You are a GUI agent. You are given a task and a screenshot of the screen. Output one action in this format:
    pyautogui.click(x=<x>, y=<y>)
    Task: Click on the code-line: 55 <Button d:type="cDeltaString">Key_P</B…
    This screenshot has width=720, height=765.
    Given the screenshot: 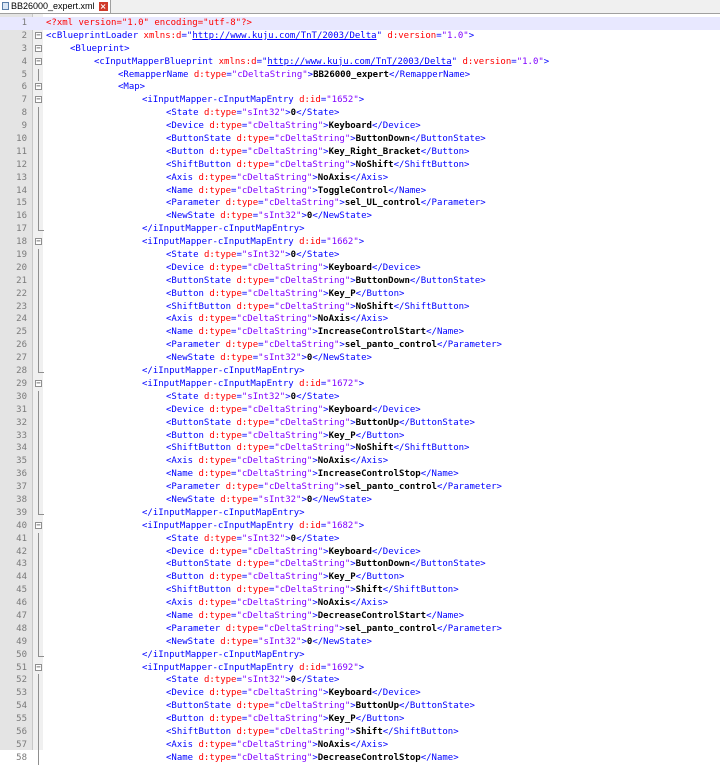 What is the action you would take?
    pyautogui.click(x=360, y=719)
    